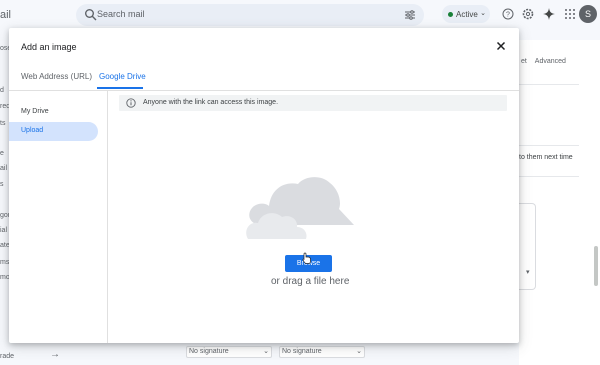  Describe the element at coordinates (5, 262) in the screenshot. I see `left-fragment: ms` at that location.